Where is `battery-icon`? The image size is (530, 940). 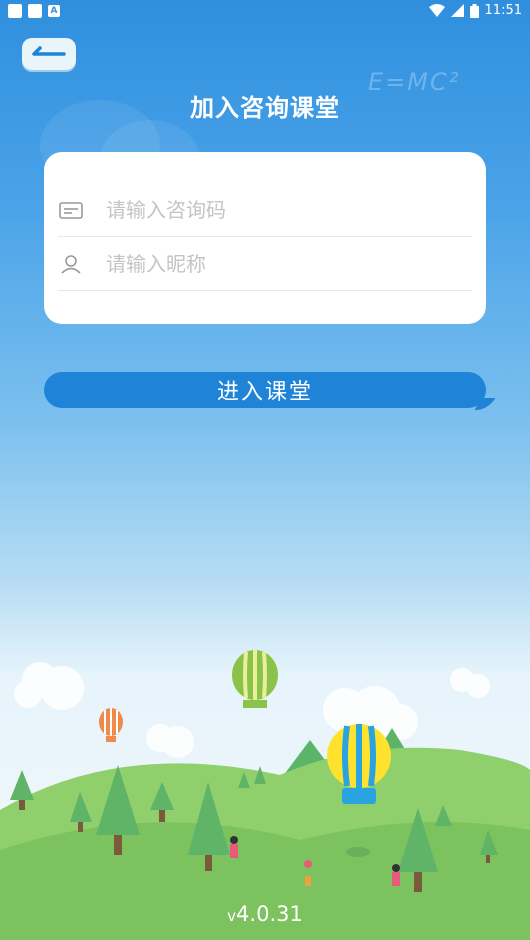
battery-icon is located at coordinates (474, 10).